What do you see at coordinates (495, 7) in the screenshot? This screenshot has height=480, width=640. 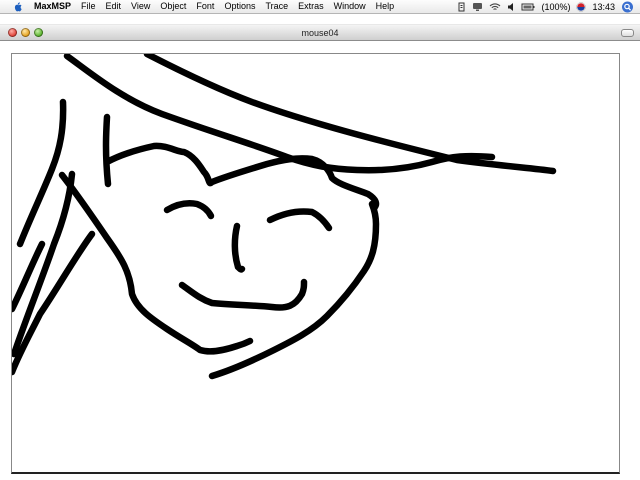 I see `wifi-icon` at bounding box center [495, 7].